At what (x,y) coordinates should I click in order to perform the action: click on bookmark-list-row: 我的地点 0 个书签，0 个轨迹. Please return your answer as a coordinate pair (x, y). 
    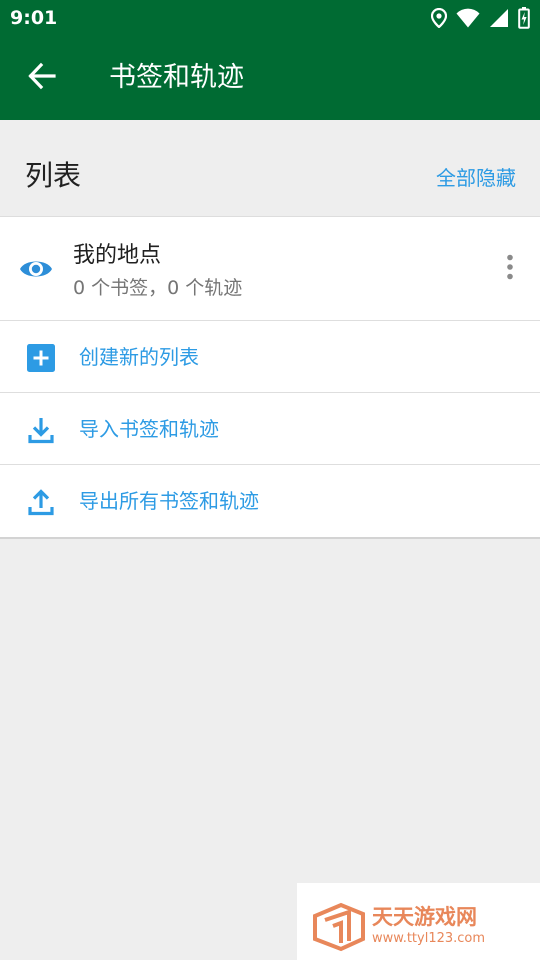
    Looking at the image, I should click on (270, 269).